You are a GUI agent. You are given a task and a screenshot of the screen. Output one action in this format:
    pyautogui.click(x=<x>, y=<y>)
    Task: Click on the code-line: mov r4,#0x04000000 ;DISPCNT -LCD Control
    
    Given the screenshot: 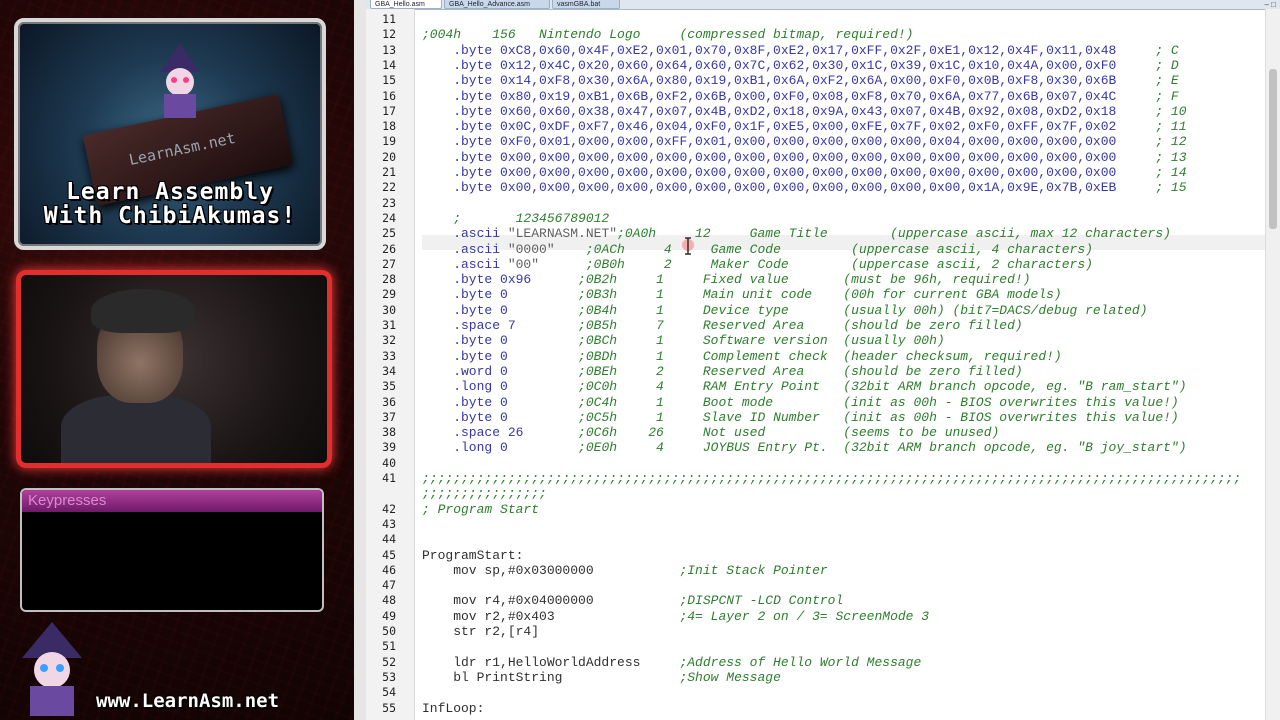 What is the action you would take?
    pyautogui.click(x=632, y=600)
    